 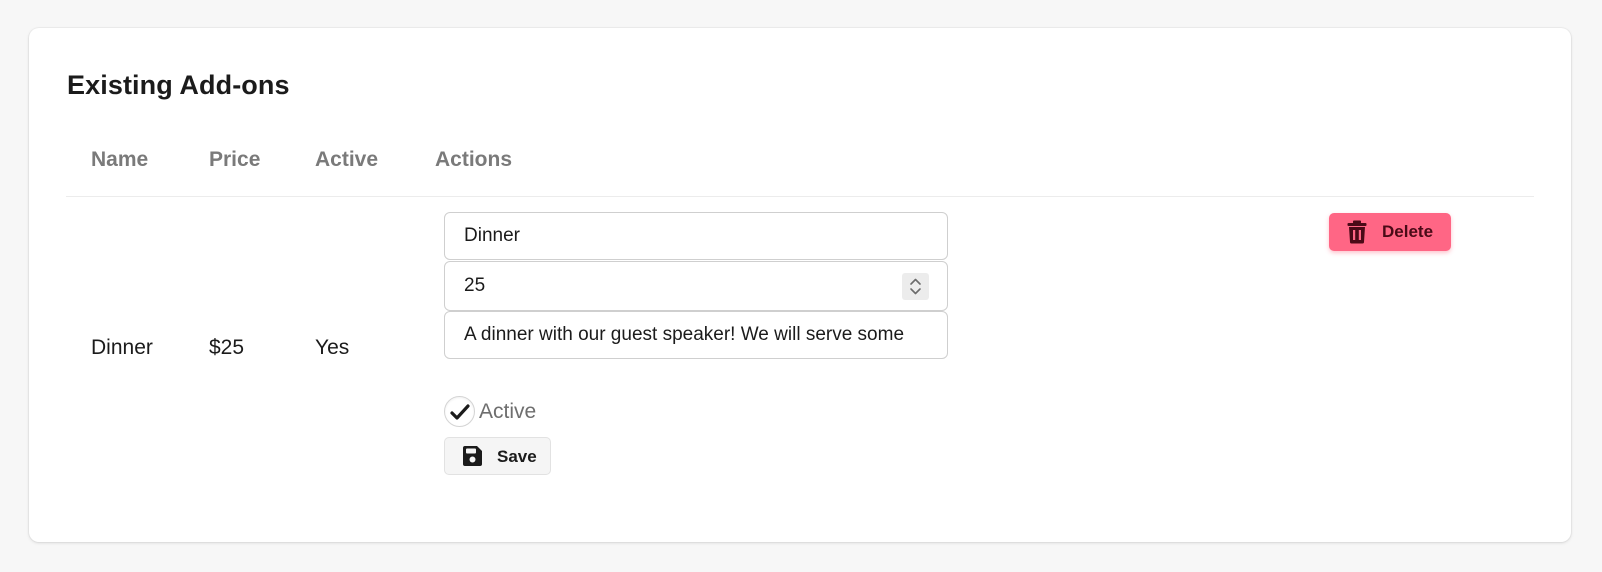 I want to click on header-divider, so click(x=800, y=196).